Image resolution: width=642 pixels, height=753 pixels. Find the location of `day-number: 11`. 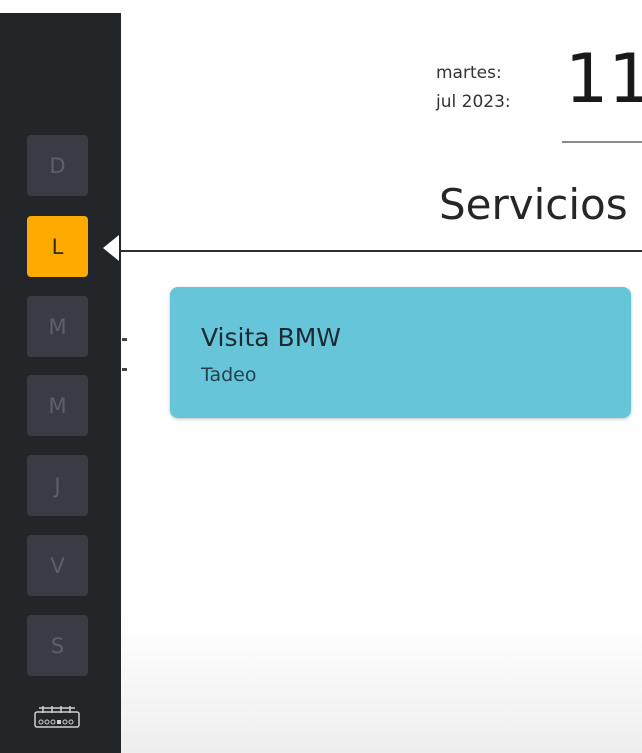

day-number: 11 is located at coordinates (603, 79).